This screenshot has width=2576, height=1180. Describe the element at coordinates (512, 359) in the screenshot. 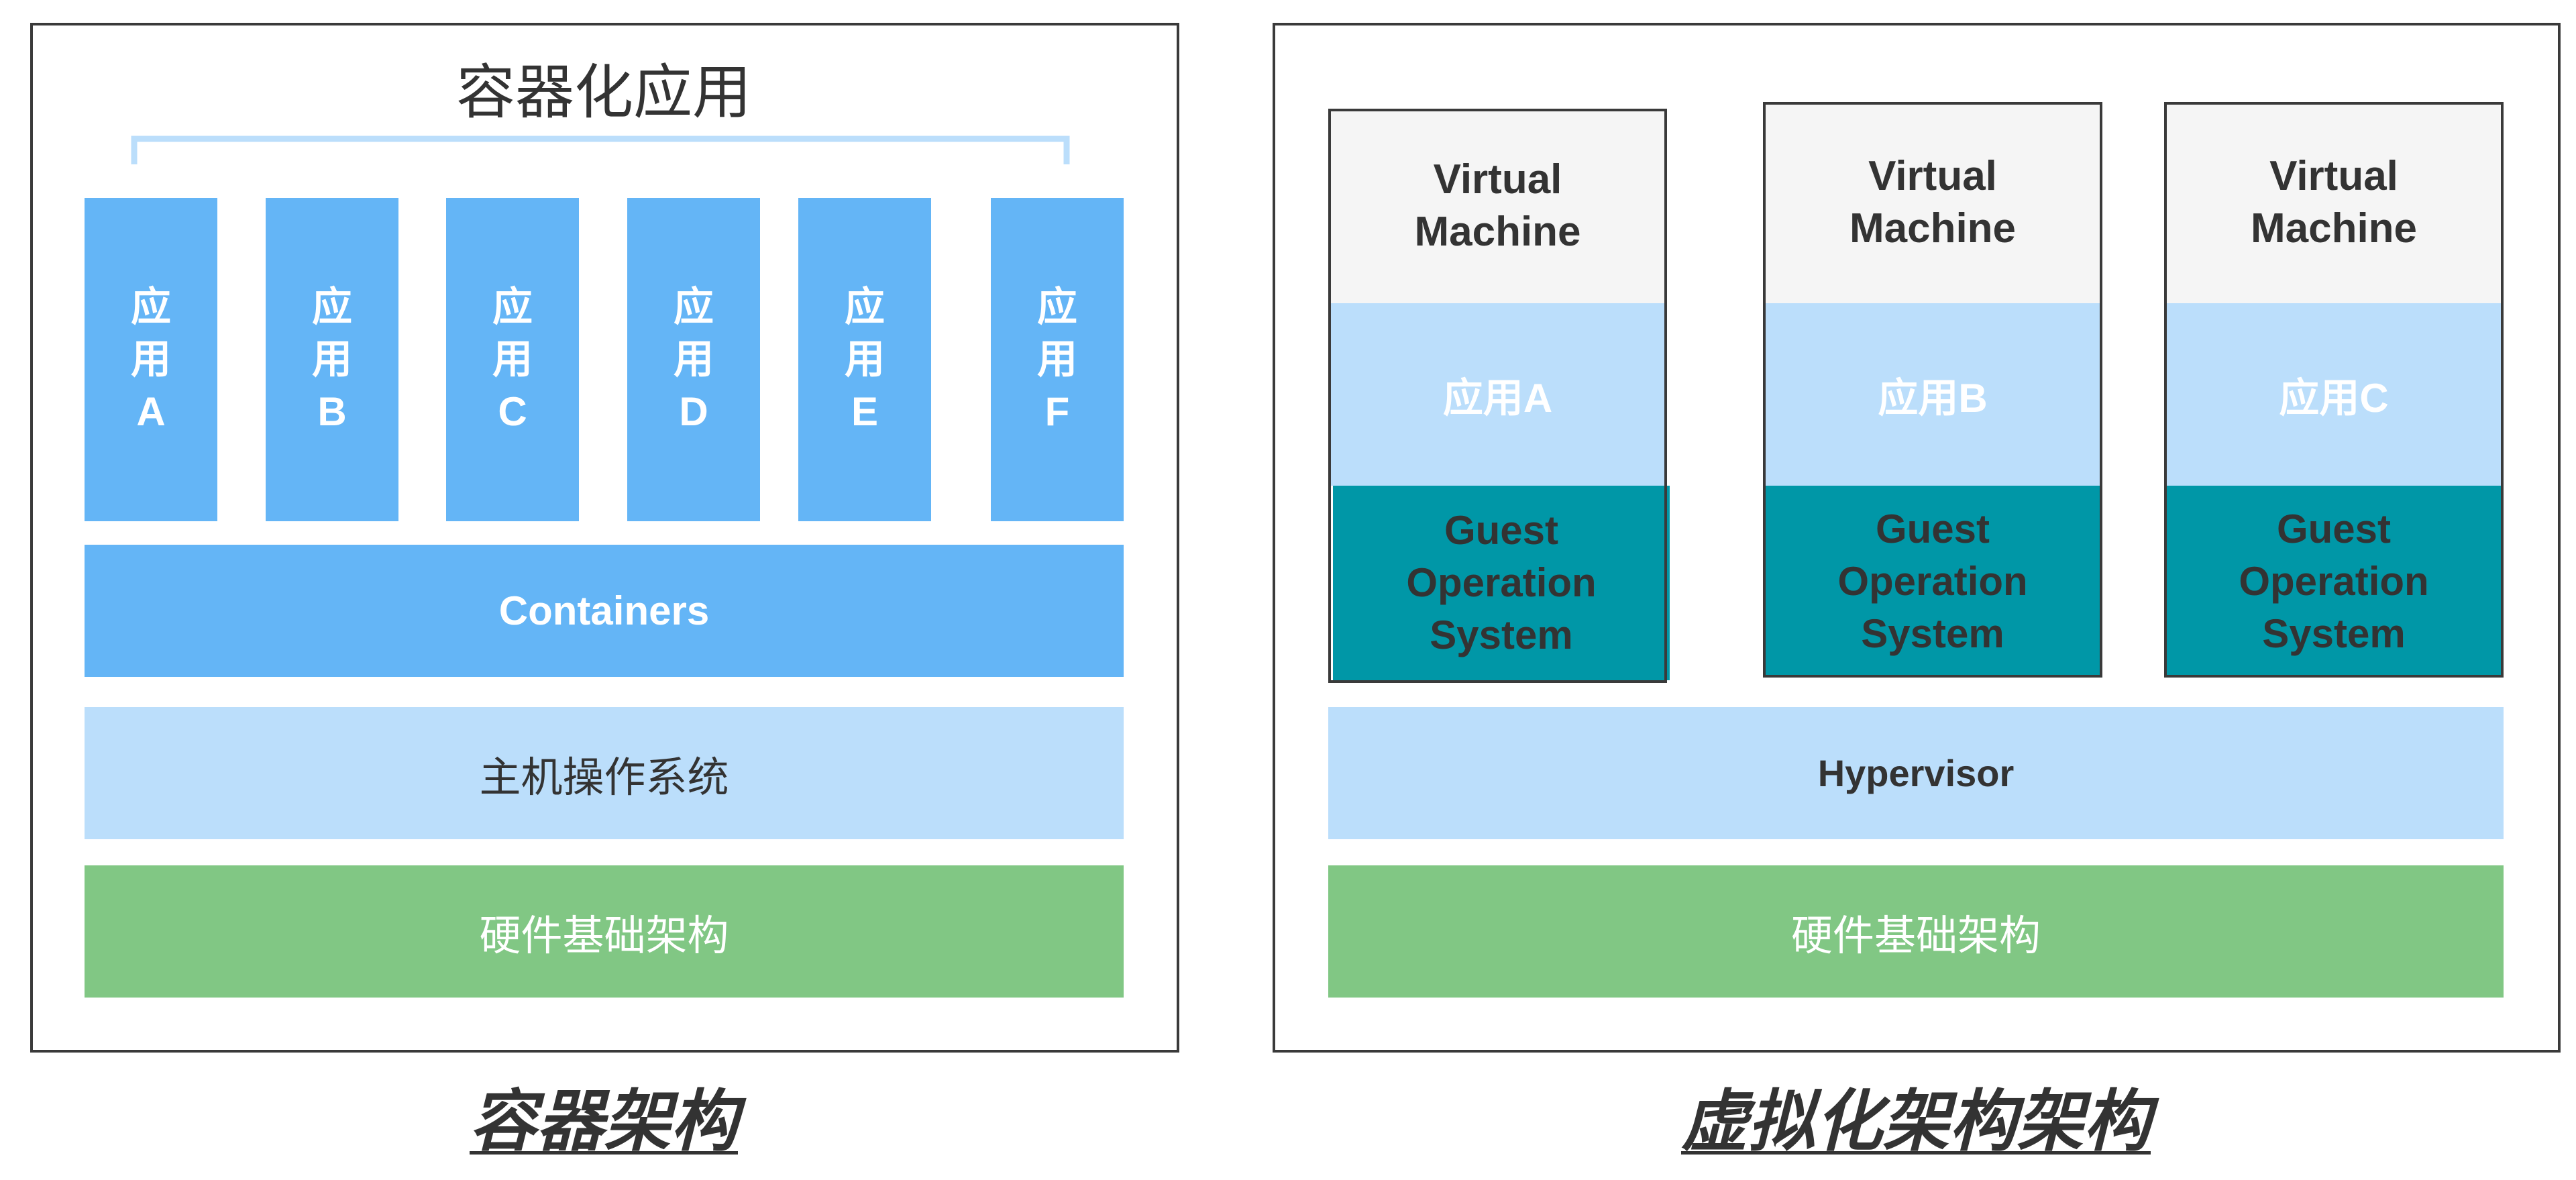

I see `app-c-block: 应 用 C` at that location.